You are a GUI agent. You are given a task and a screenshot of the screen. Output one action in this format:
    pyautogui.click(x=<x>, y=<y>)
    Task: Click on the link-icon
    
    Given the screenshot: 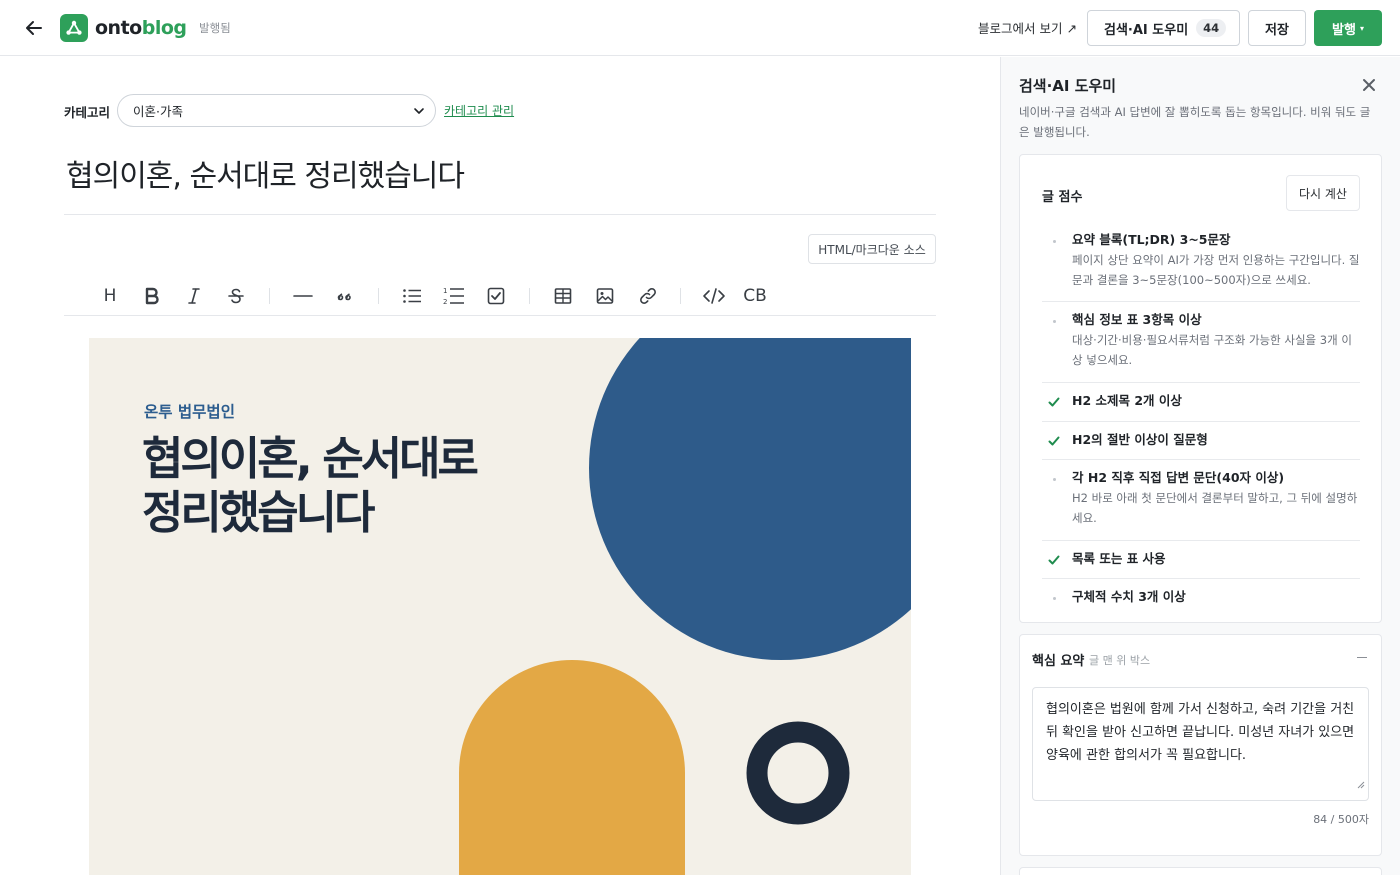 What is the action you would take?
    pyautogui.click(x=648, y=296)
    